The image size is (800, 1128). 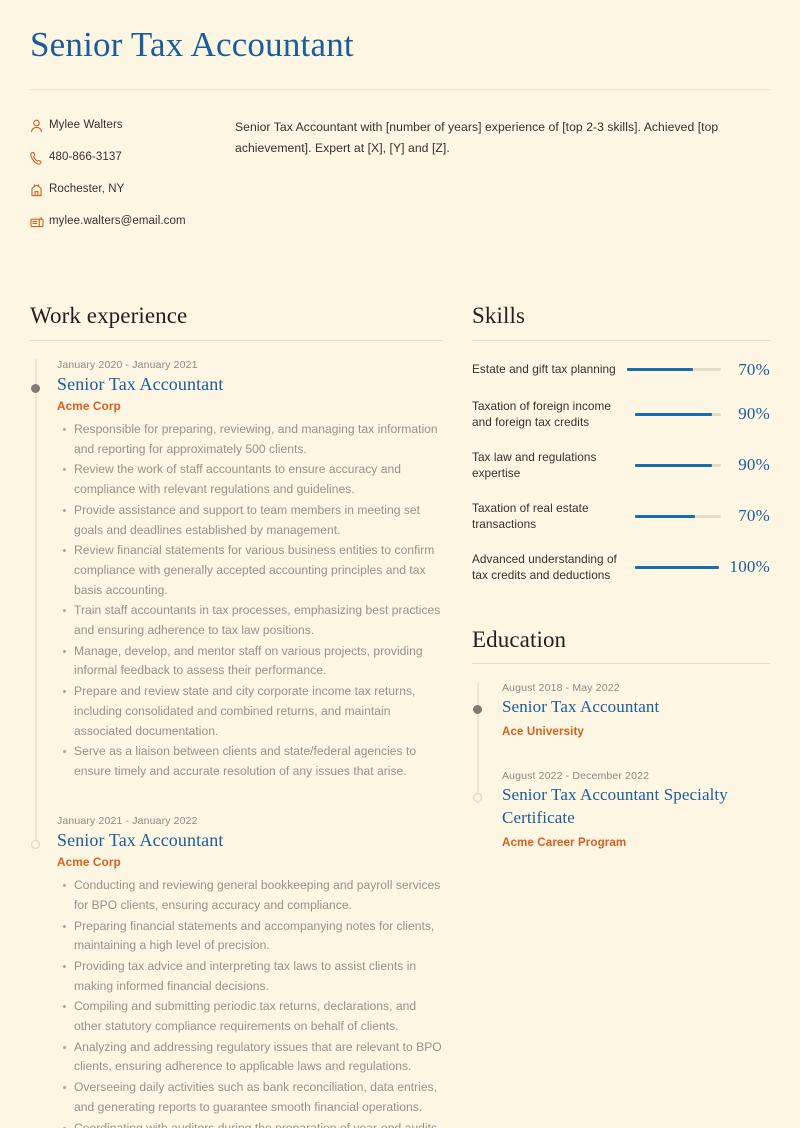 What do you see at coordinates (109, 315) in the screenshot?
I see `work-experience-heading: Work experience` at bounding box center [109, 315].